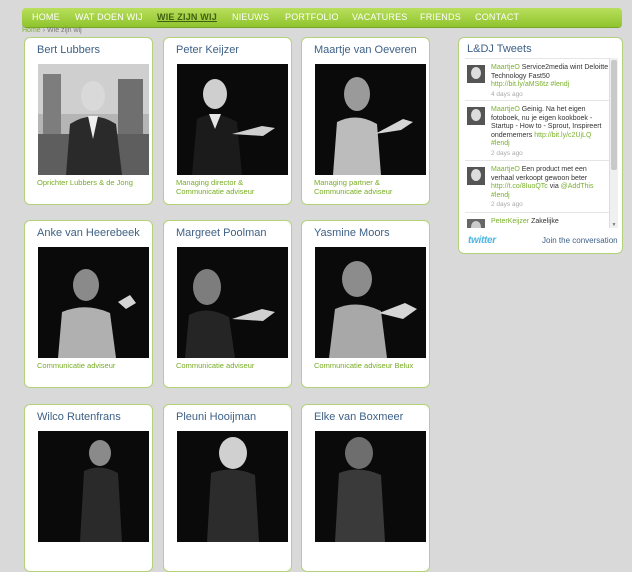 Image resolution: width=632 pixels, height=572 pixels. What do you see at coordinates (359, 417) in the screenshot?
I see `person-name: Elke van Boxmeer` at bounding box center [359, 417].